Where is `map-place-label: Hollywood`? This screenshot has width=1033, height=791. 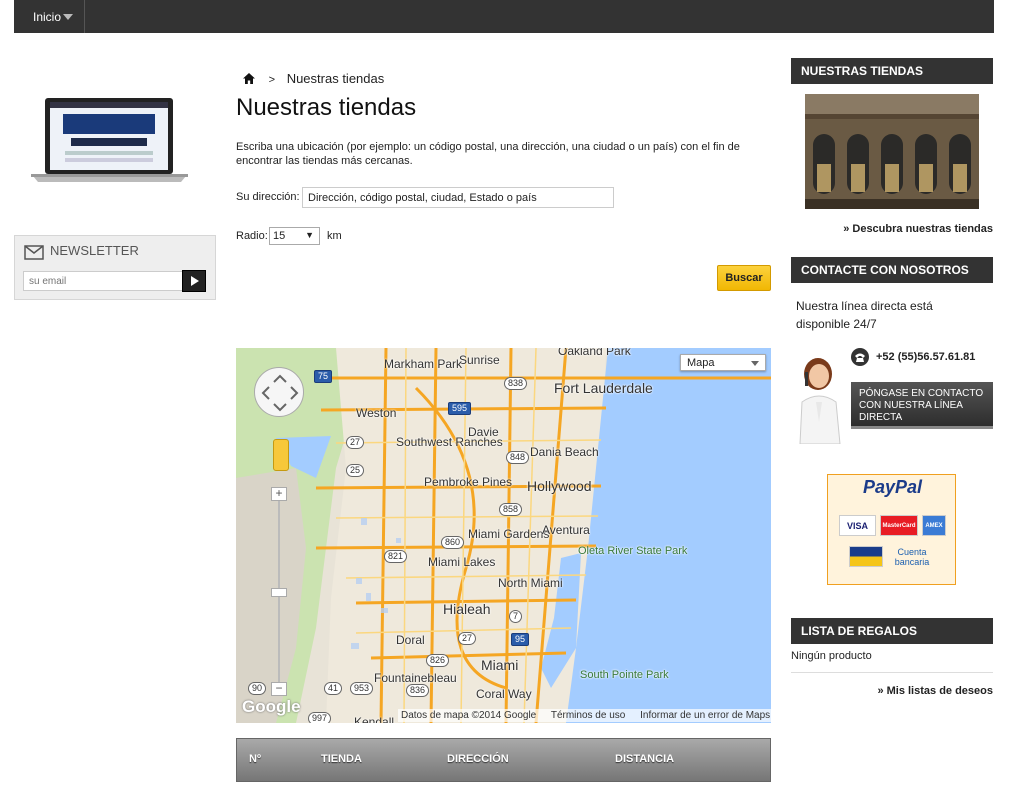 map-place-label: Hollywood is located at coordinates (559, 486).